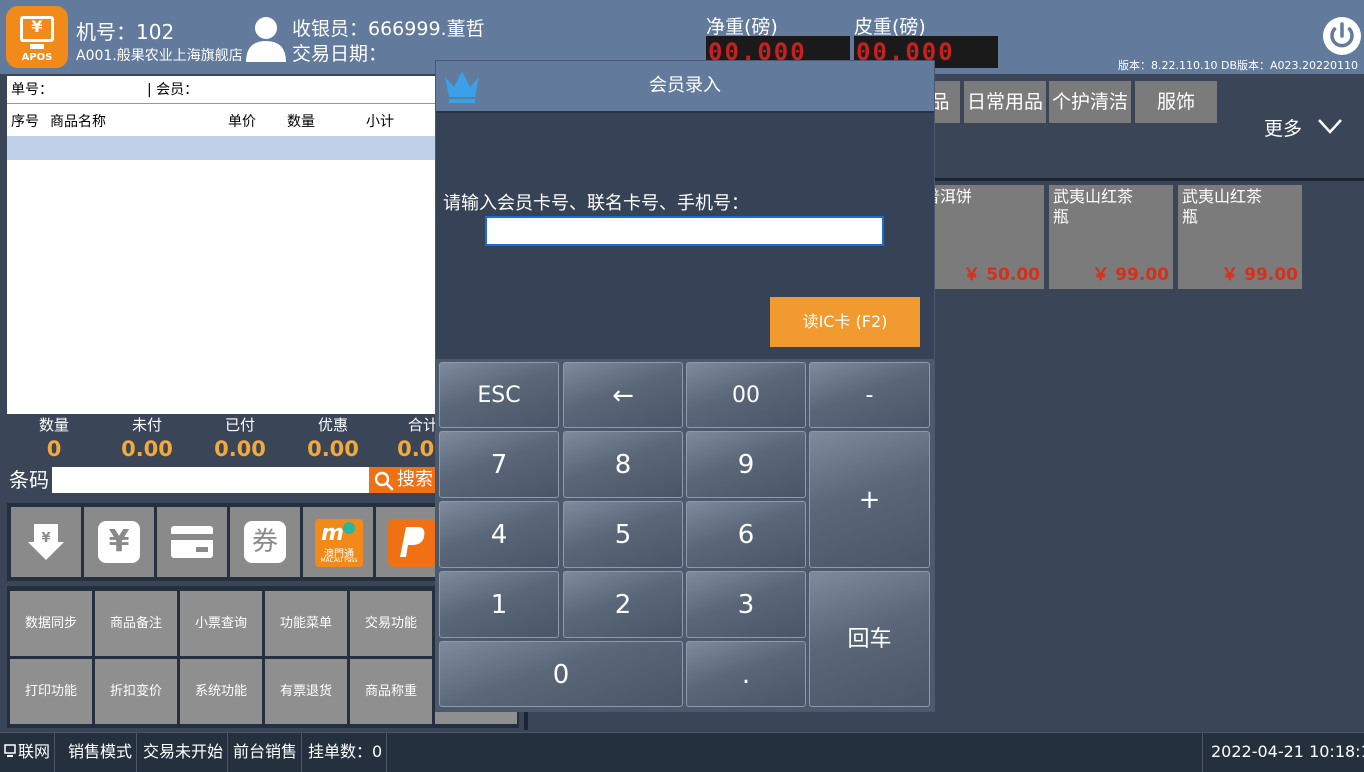 This screenshot has width=1364, height=772. Describe the element at coordinates (221, 623) in the screenshot. I see `receipt-query-button: 小票查询` at that location.